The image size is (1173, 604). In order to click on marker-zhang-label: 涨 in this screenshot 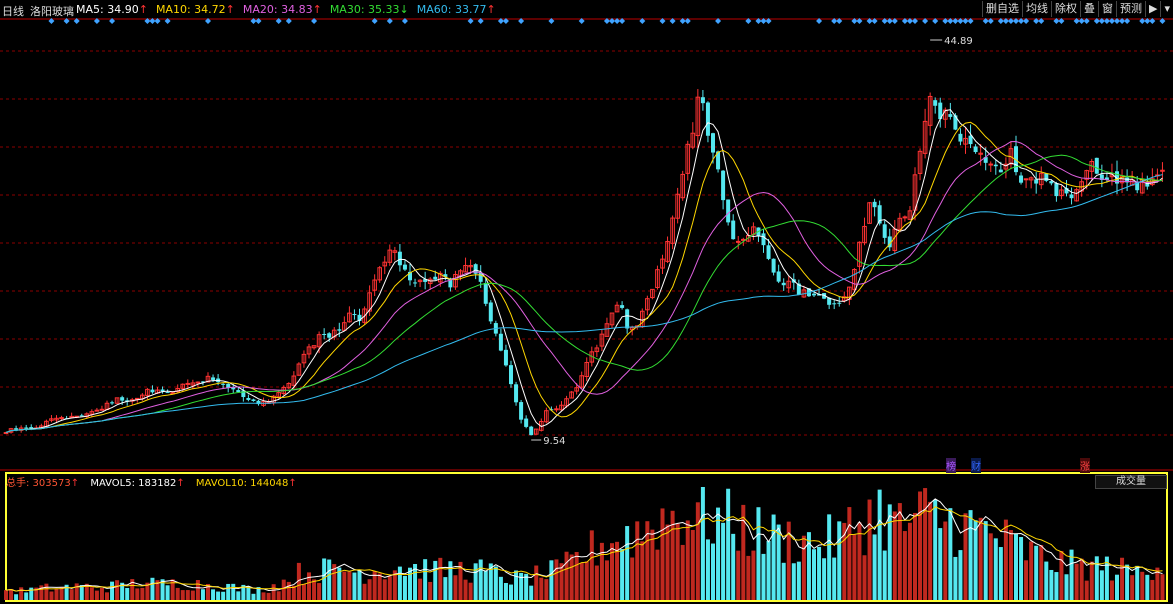, I will do `click(1085, 467)`.